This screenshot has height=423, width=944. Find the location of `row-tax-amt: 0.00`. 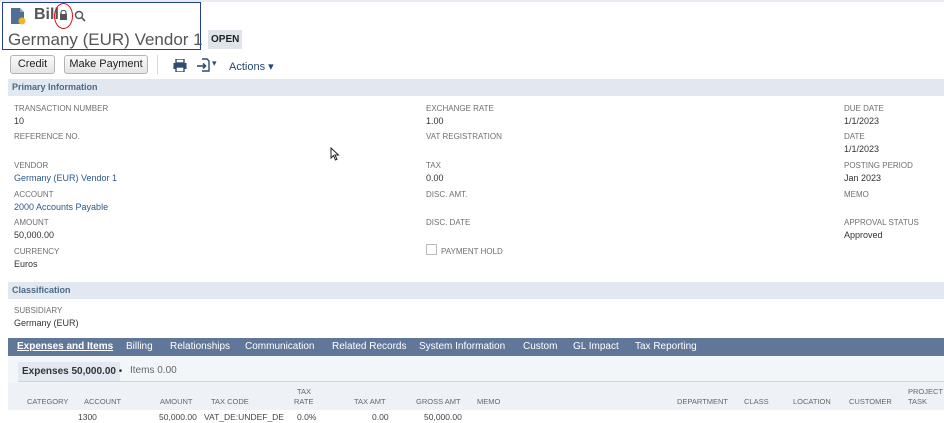

row-tax-amt: 0.00 is located at coordinates (380, 417).